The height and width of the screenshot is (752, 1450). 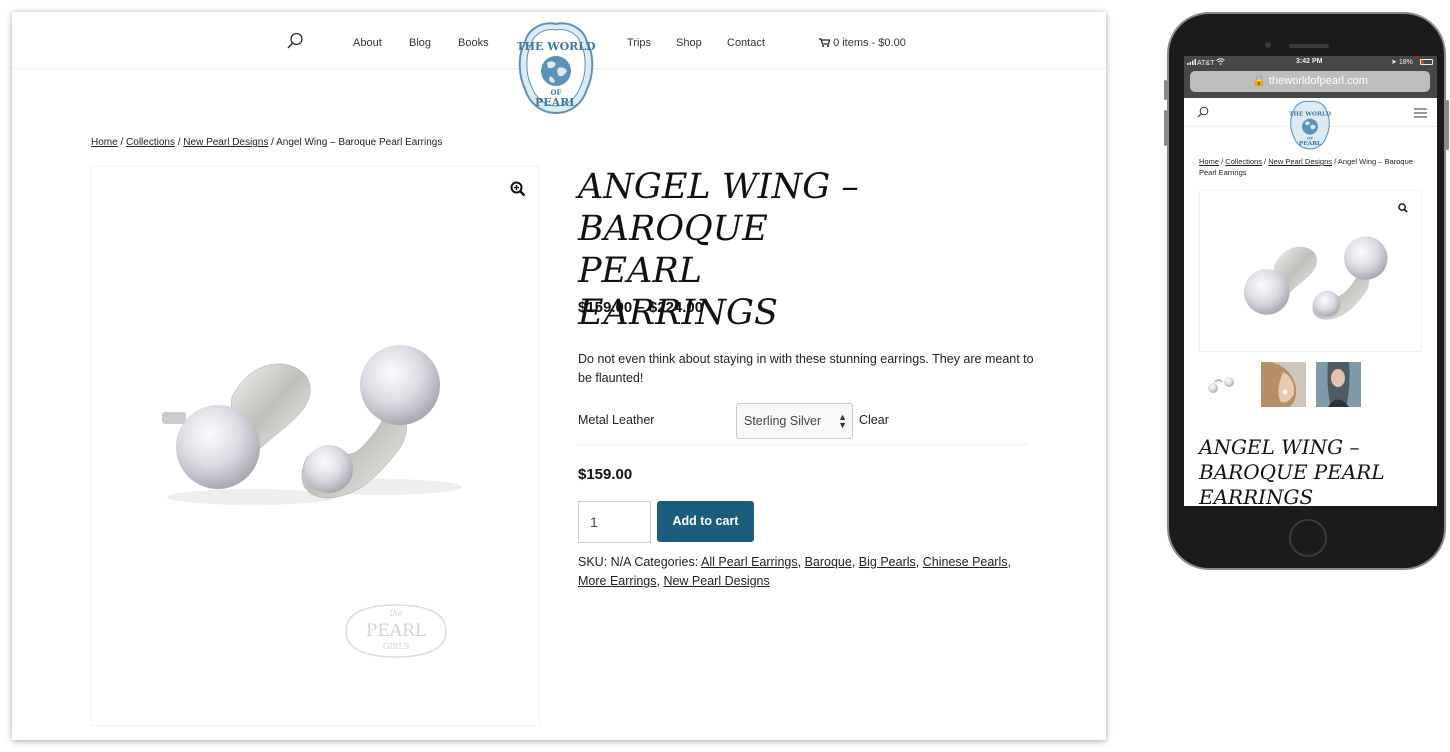 I want to click on mobile-breadcrumb-home: Home, so click(x=1209, y=161).